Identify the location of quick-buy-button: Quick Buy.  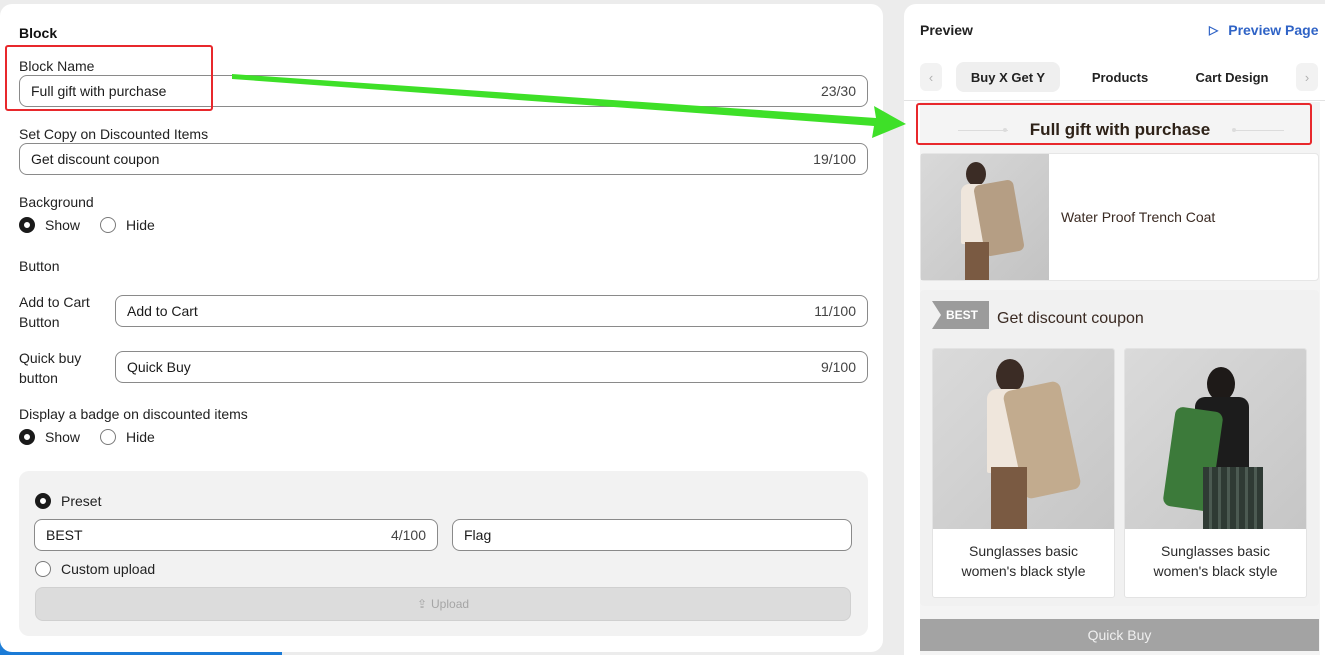
(1119, 635).